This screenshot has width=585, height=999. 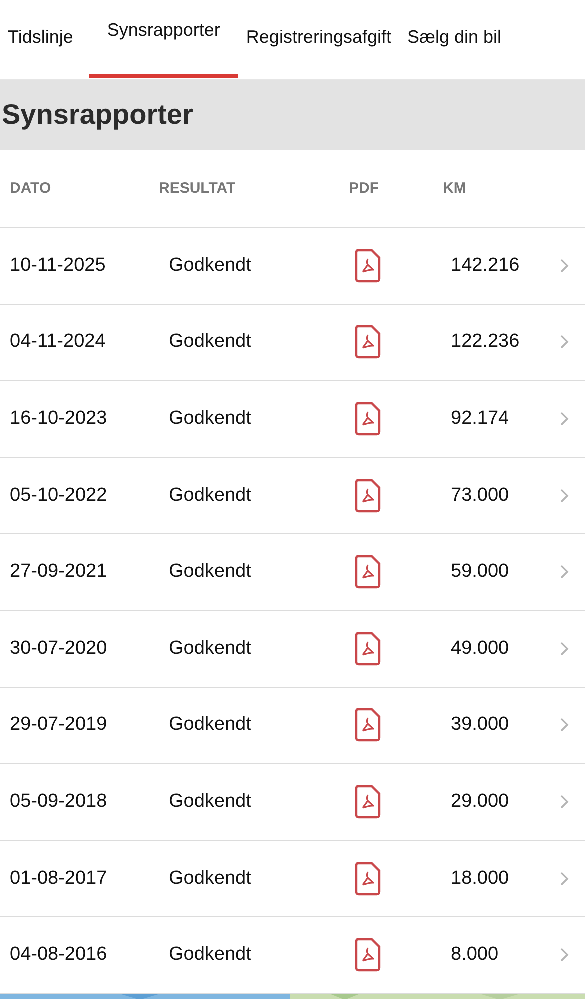 What do you see at coordinates (58, 495) in the screenshot?
I see `date-cell-text: 05-10-2022` at bounding box center [58, 495].